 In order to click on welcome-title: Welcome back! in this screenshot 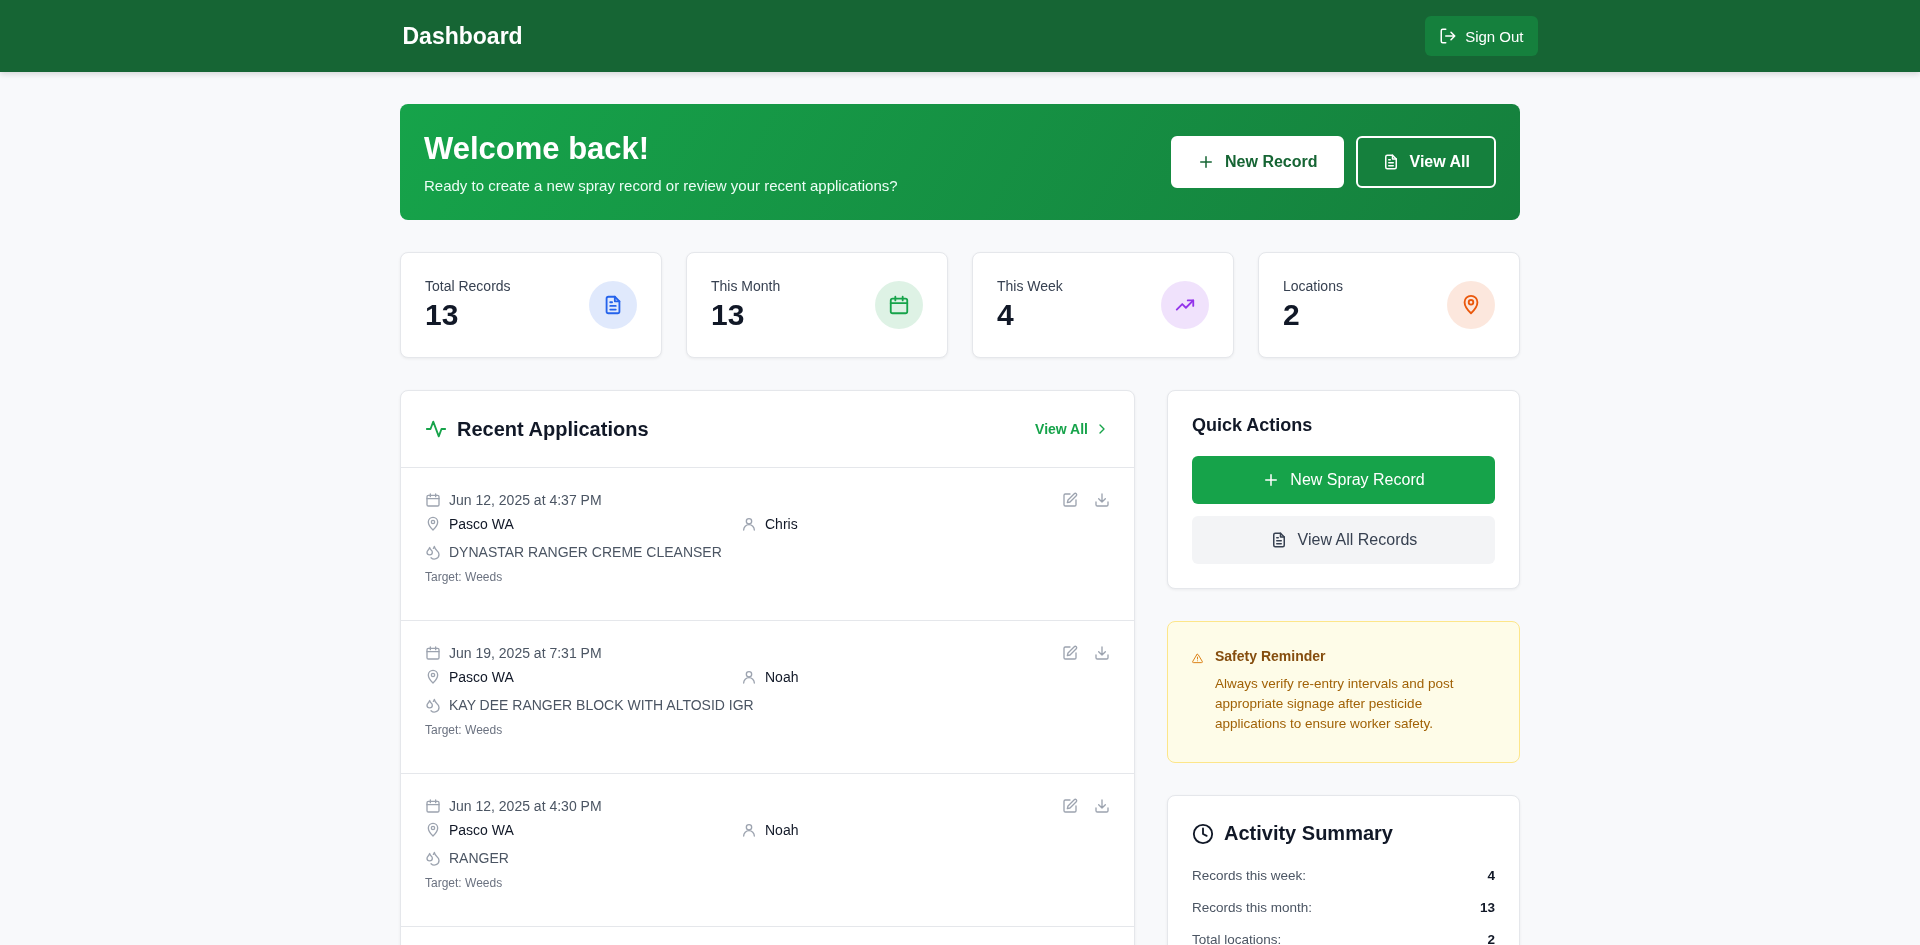, I will do `click(537, 148)`.